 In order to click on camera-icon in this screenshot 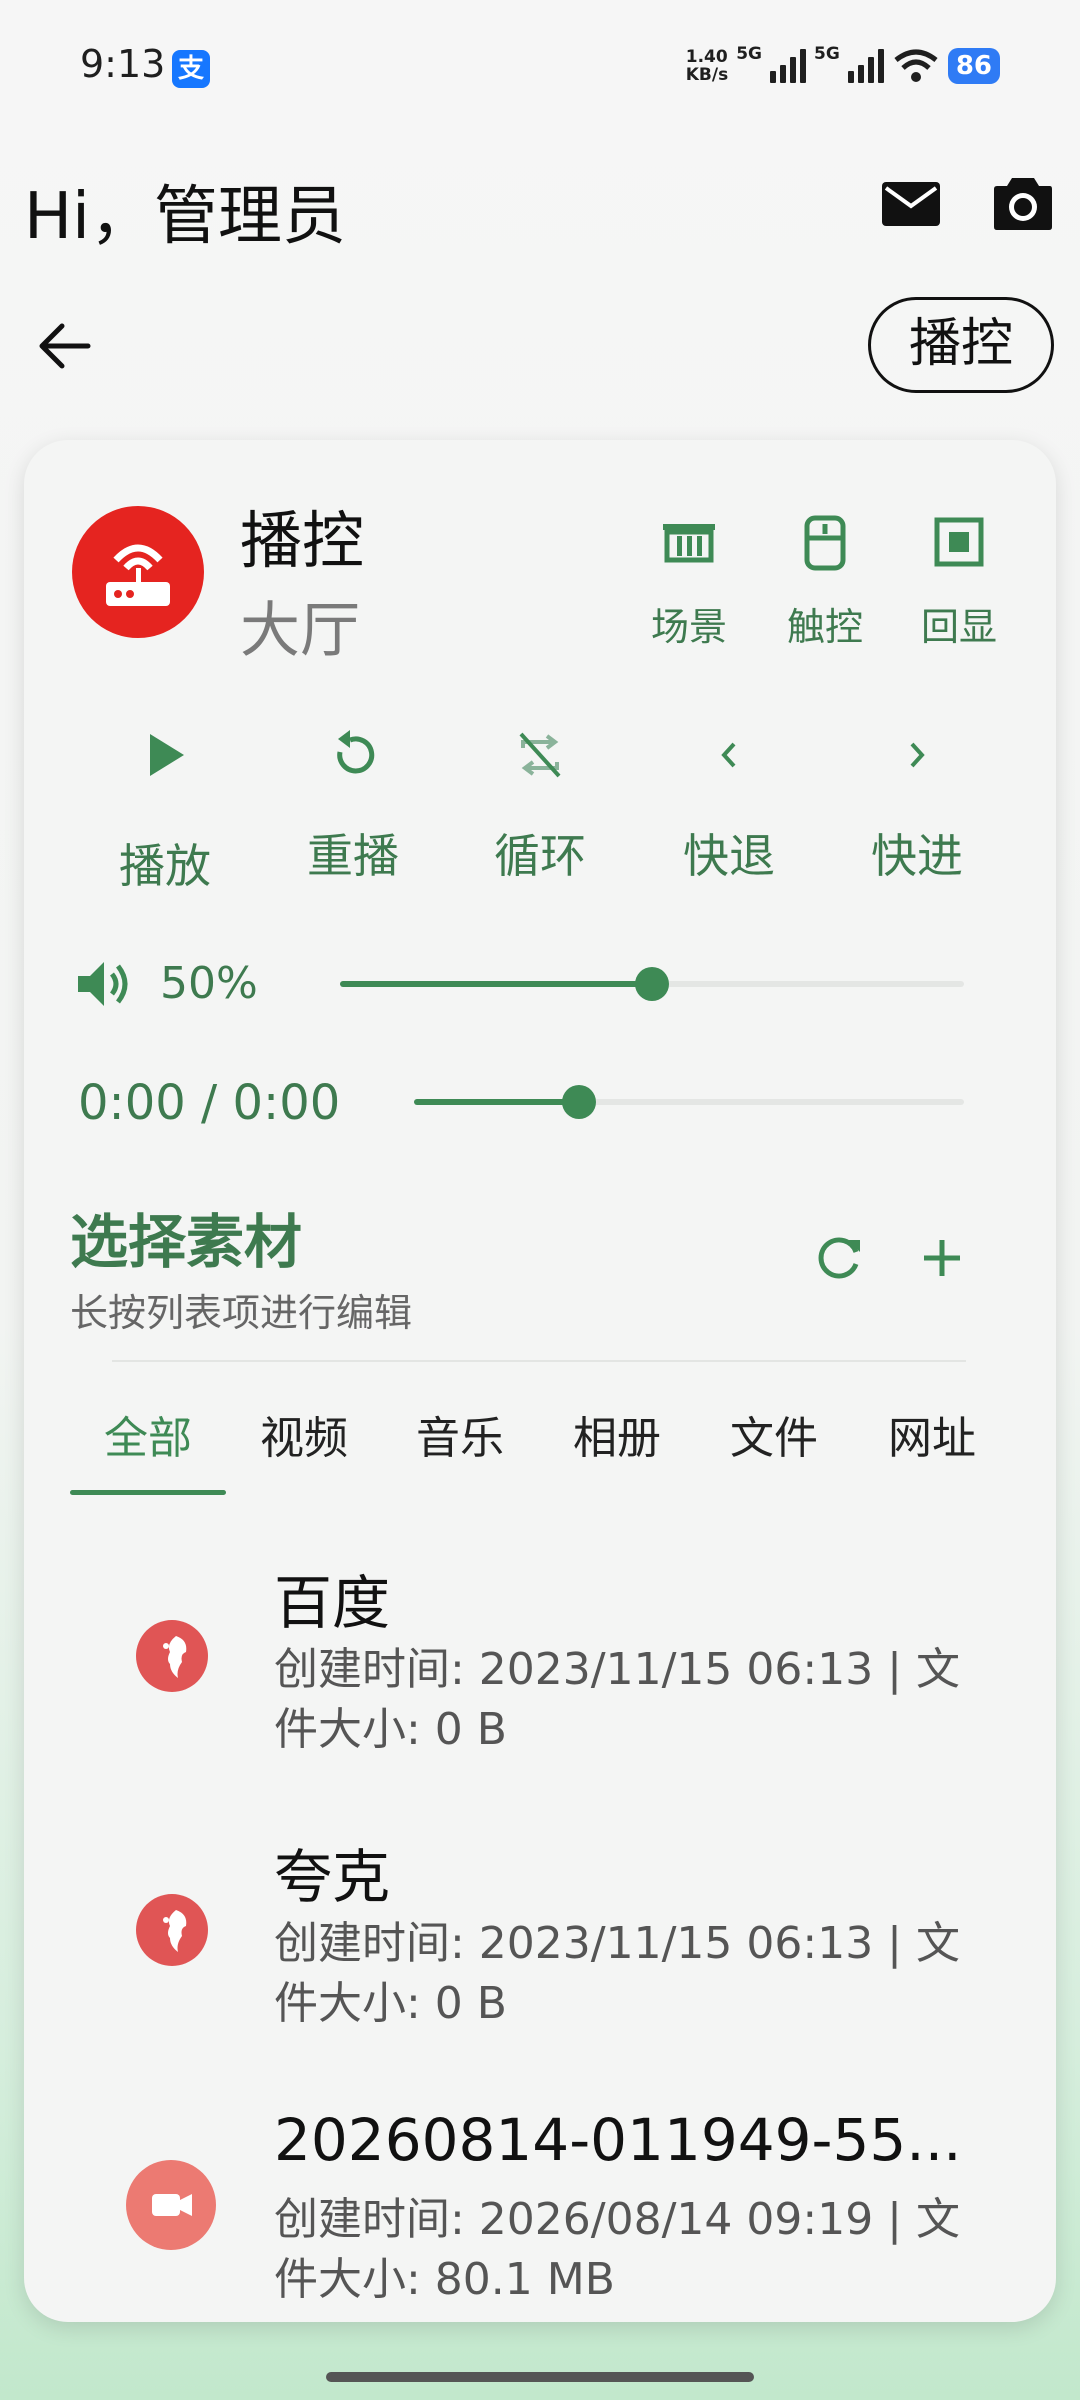, I will do `click(1023, 202)`.